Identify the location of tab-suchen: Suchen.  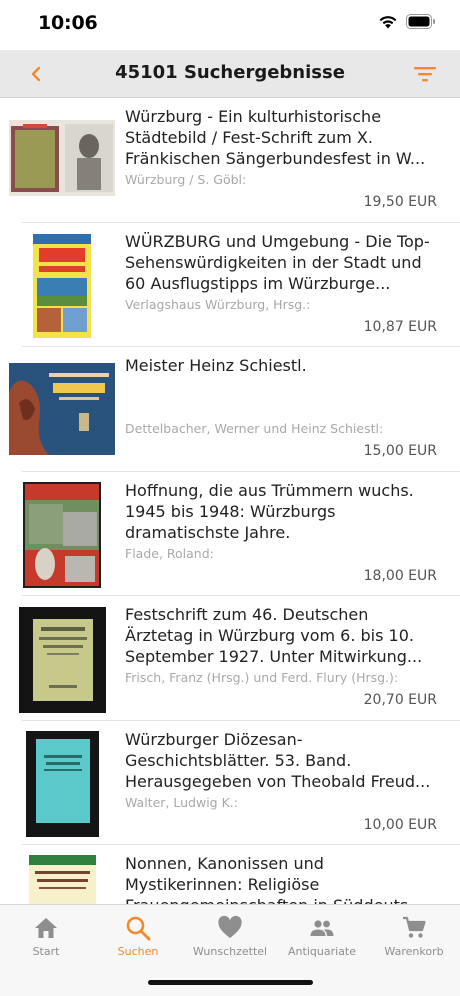
(138, 940).